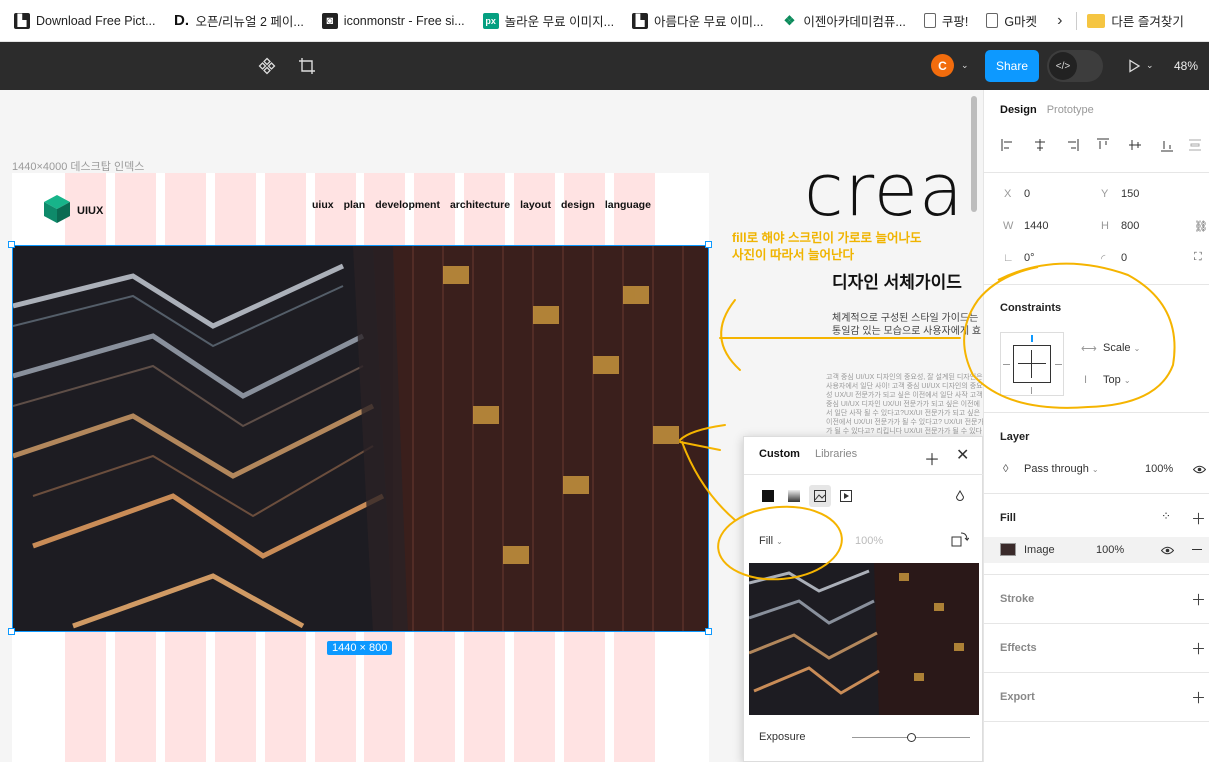  I want to click on share-button: Share, so click(1012, 66).